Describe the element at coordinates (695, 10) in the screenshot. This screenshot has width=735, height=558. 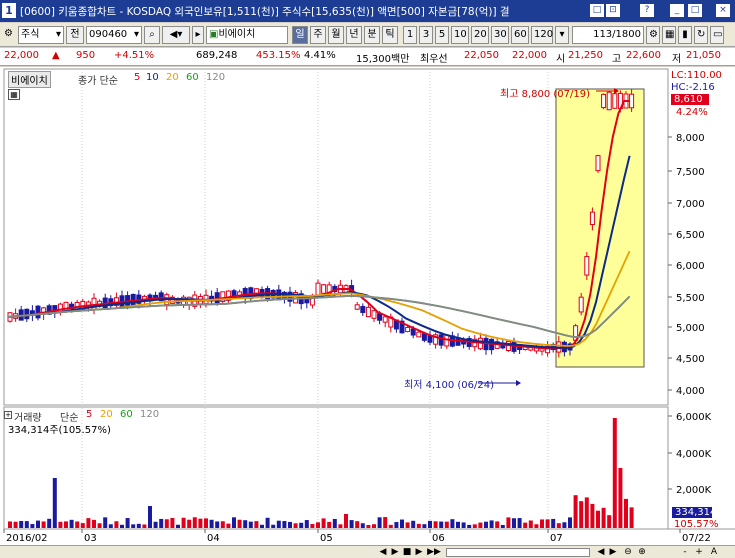
I see `maximize-button: □` at that location.